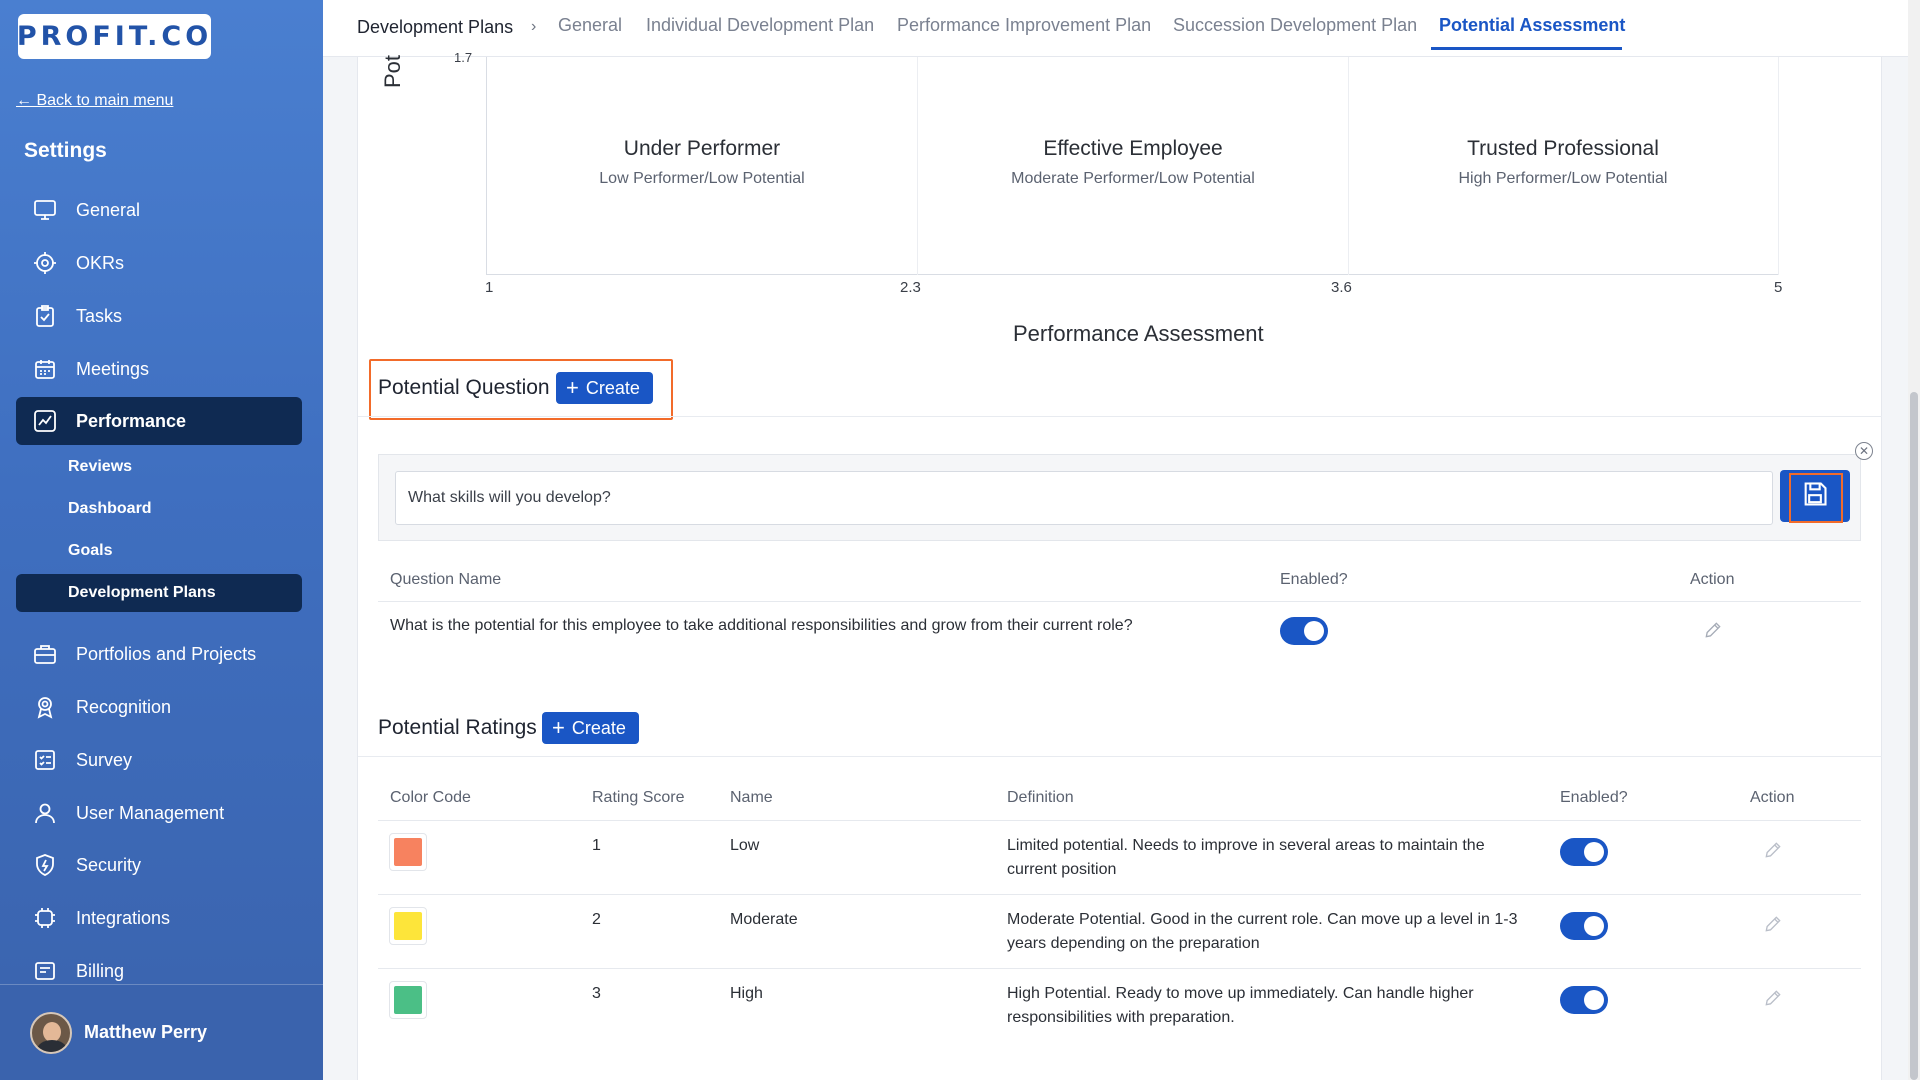 This screenshot has height=1080, width=1920. What do you see at coordinates (161, 1032) in the screenshot?
I see `user-profile: Matthew Perry` at bounding box center [161, 1032].